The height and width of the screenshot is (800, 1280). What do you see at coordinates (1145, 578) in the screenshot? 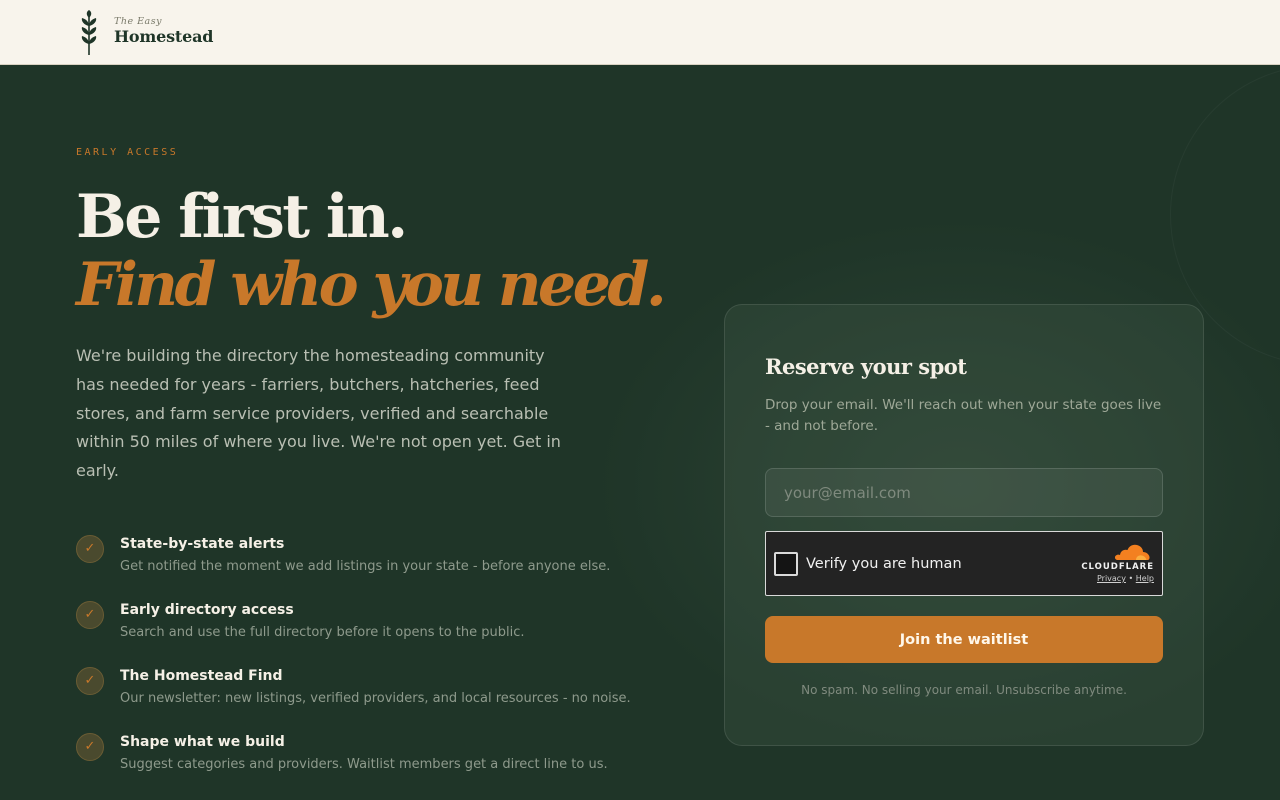
I see `captcha-help-link: Help` at bounding box center [1145, 578].